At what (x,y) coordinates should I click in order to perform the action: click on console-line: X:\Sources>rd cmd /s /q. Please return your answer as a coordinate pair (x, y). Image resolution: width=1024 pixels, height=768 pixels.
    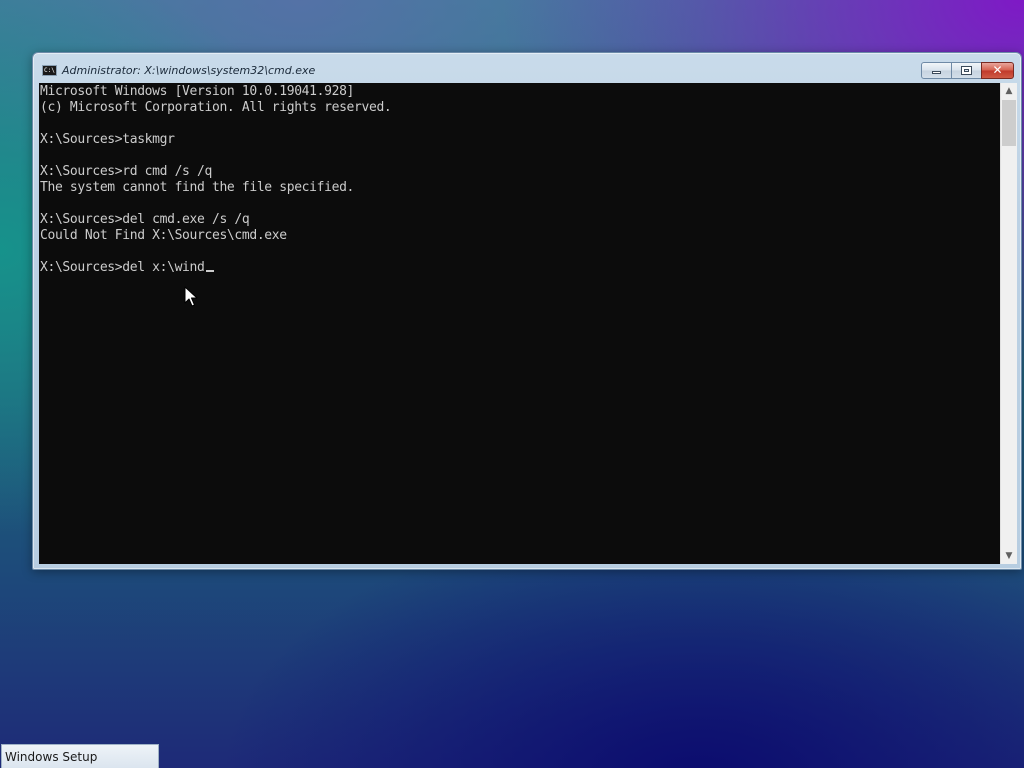
    Looking at the image, I should click on (126, 171).